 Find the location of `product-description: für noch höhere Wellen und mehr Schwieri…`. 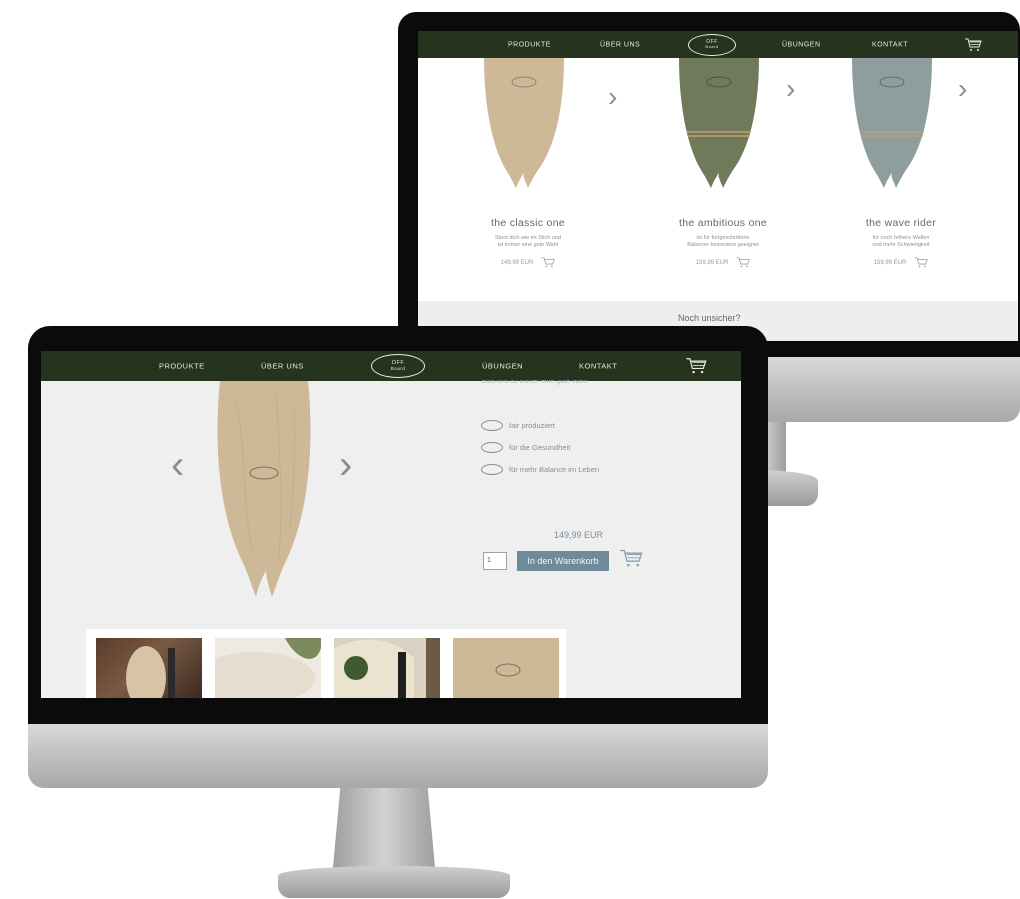

product-description: für noch höhere Wellen und mehr Schwieri… is located at coordinates (901, 242).